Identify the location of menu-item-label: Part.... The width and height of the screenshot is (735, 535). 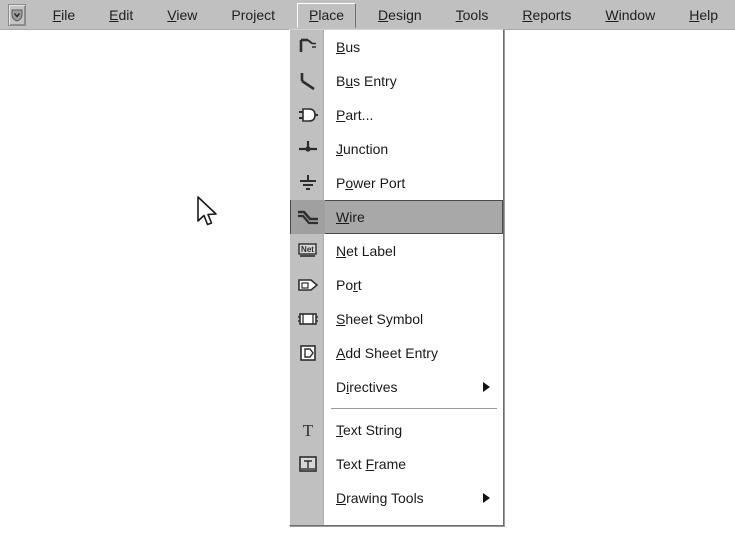
(355, 115).